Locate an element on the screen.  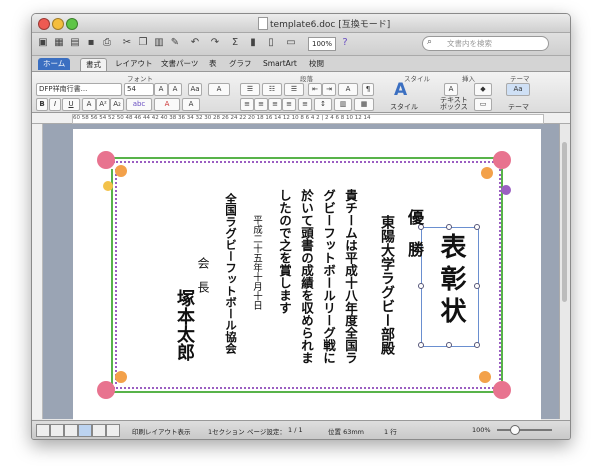
align-right-button: ≡ is located at coordinates (275, 104).